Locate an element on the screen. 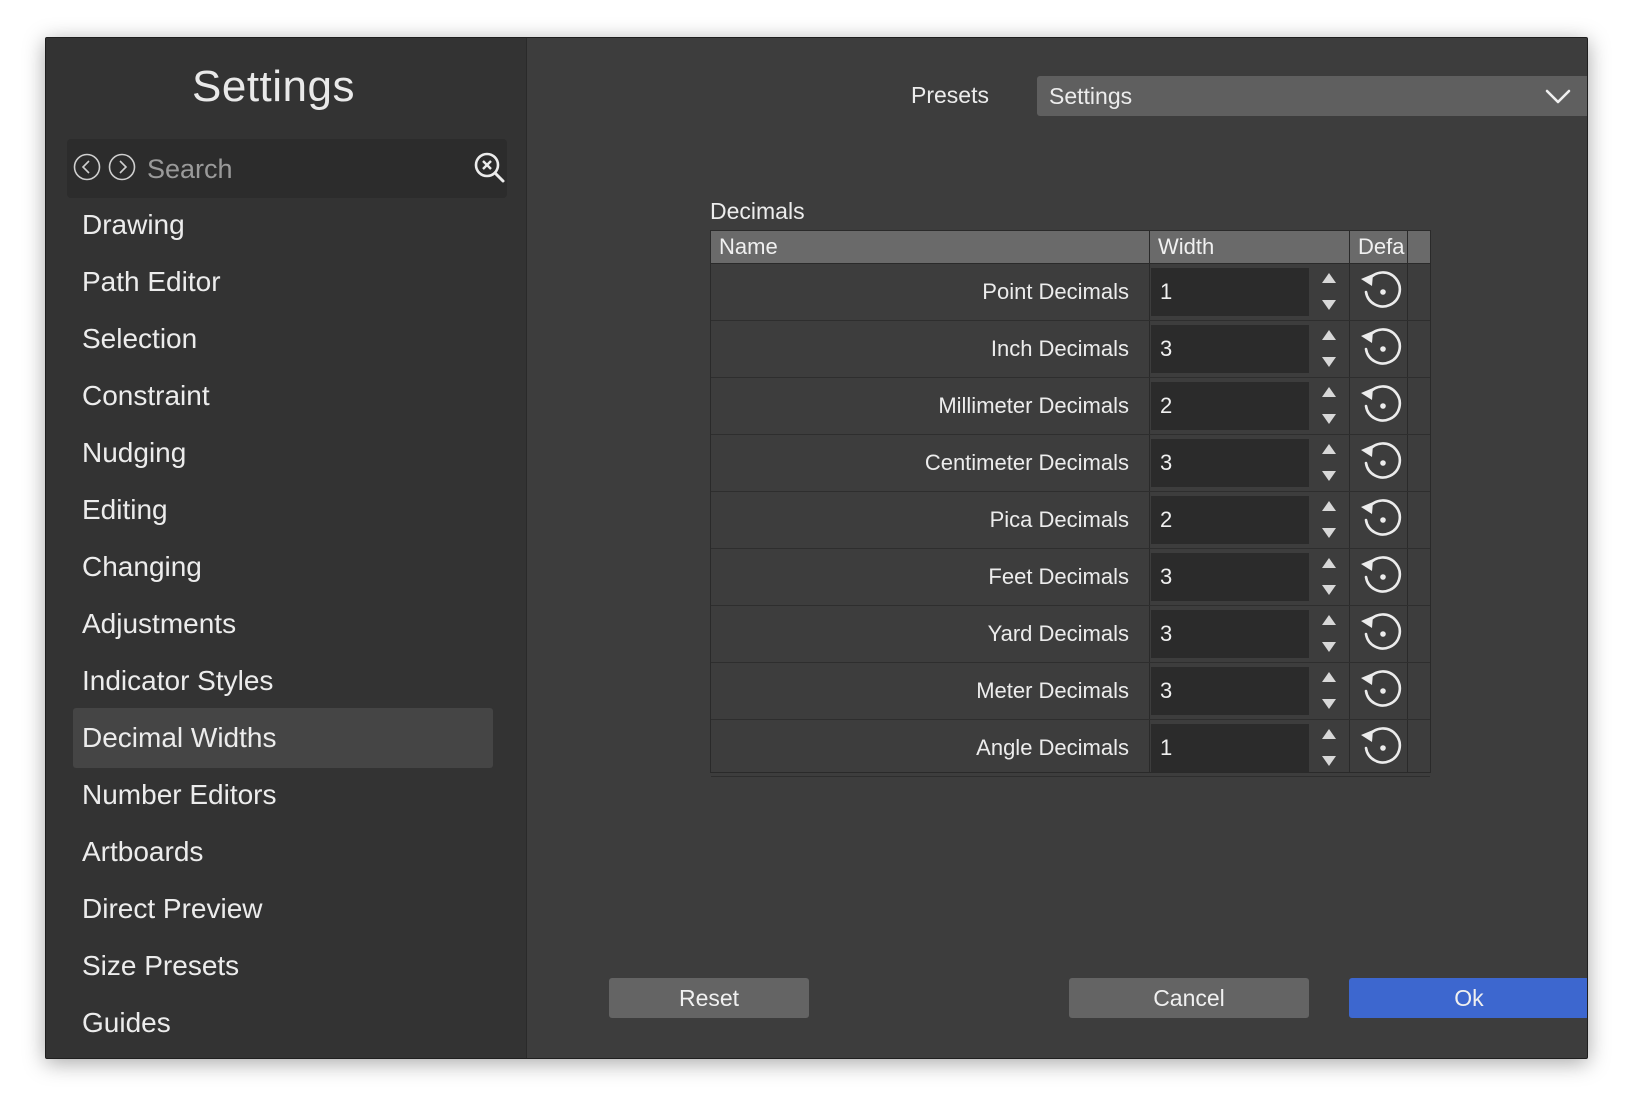 The width and height of the screenshot is (1632, 1112). nav-item-size-presets: Size Presets is located at coordinates (283, 966).